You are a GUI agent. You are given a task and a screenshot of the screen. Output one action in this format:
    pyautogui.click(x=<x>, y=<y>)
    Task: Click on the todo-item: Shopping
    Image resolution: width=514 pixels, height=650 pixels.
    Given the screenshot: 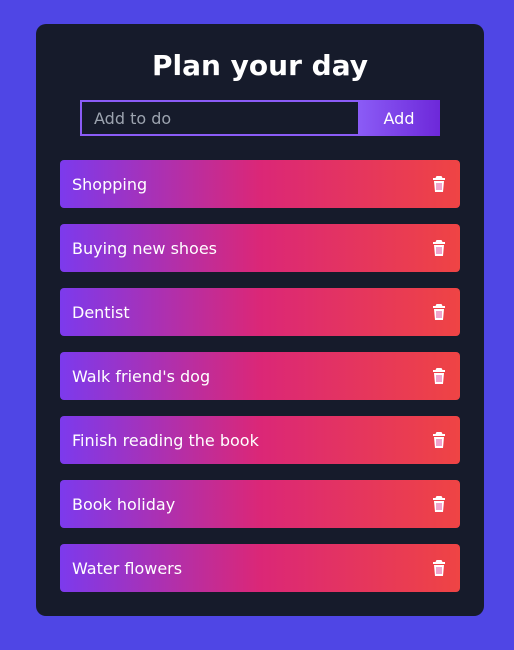 What is the action you would take?
    pyautogui.click(x=260, y=184)
    